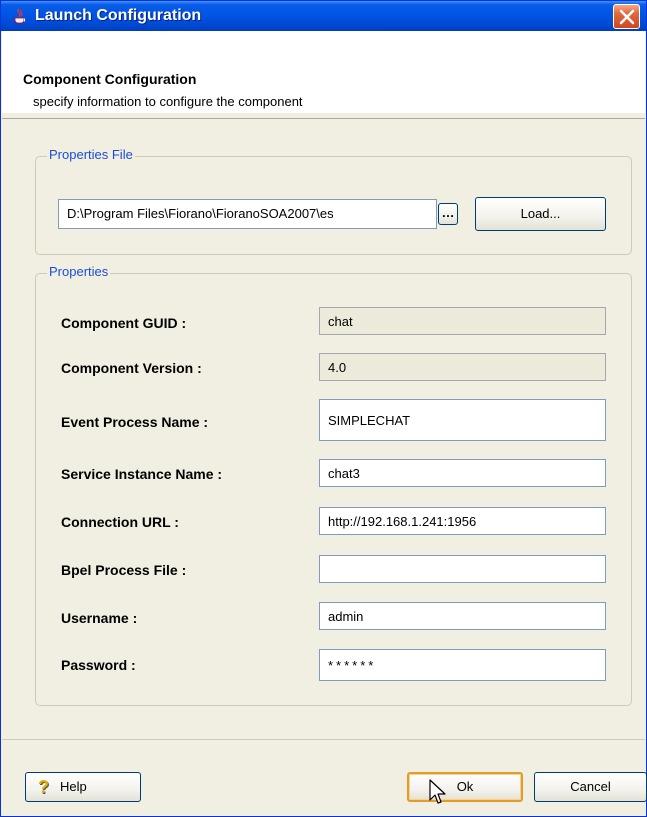 The image size is (647, 817). I want to click on mouse-cursor-icon, so click(437, 791).